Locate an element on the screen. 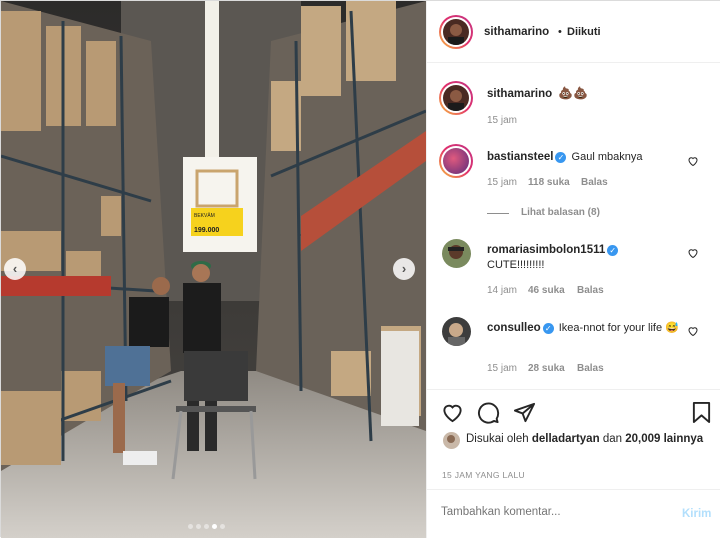 This screenshot has width=720, height=538. comment-username: bastiansteel is located at coordinates (520, 157).